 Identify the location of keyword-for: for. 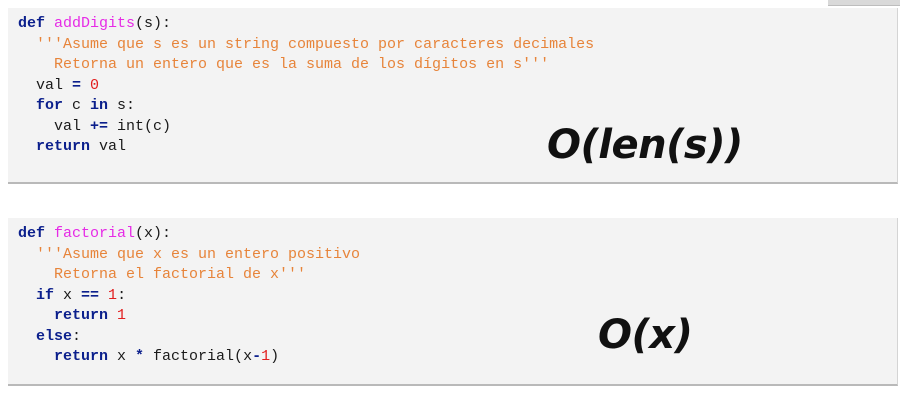
(50, 105).